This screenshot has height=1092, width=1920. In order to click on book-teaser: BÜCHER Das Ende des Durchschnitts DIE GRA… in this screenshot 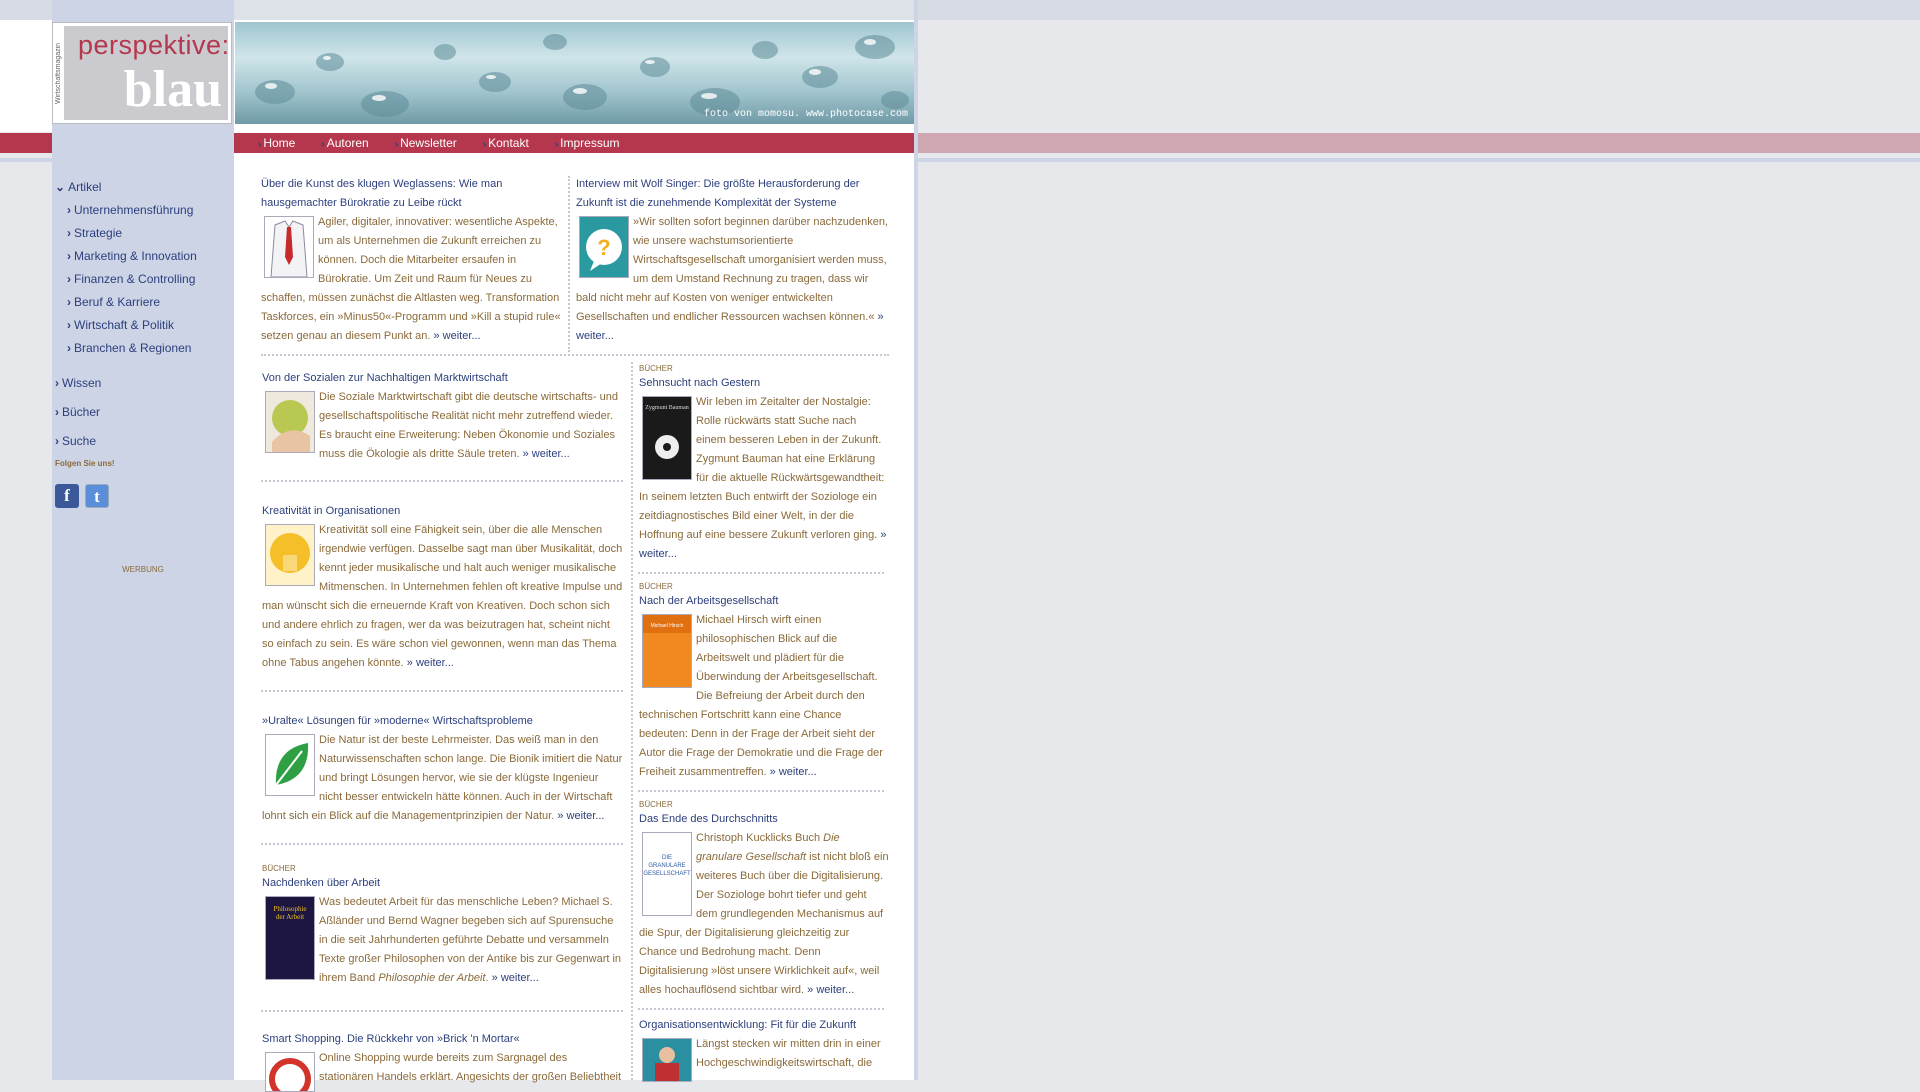, I will do `click(764, 900)`.